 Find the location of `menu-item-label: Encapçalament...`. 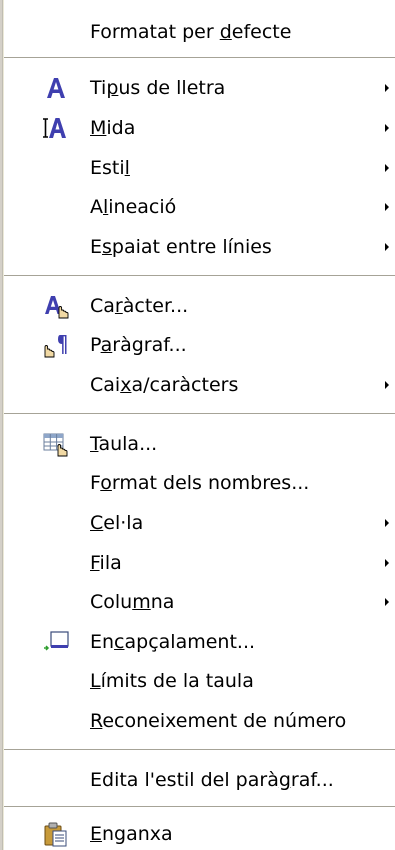

menu-item-label: Encapçalament... is located at coordinates (173, 642).